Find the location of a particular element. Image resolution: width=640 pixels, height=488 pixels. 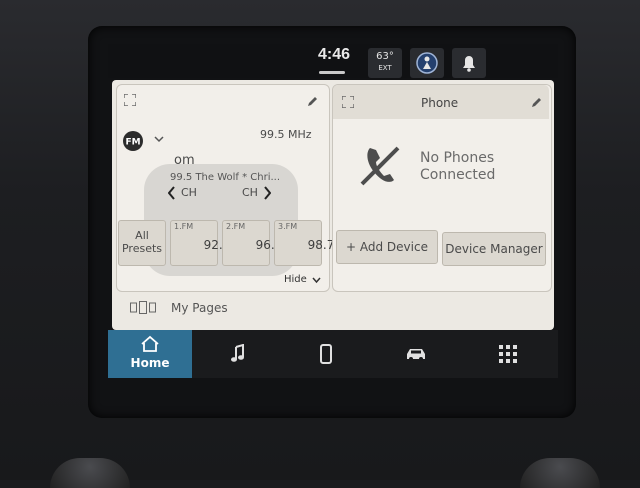

preset-button: 1.FM 92.5 is located at coordinates (200, 243).